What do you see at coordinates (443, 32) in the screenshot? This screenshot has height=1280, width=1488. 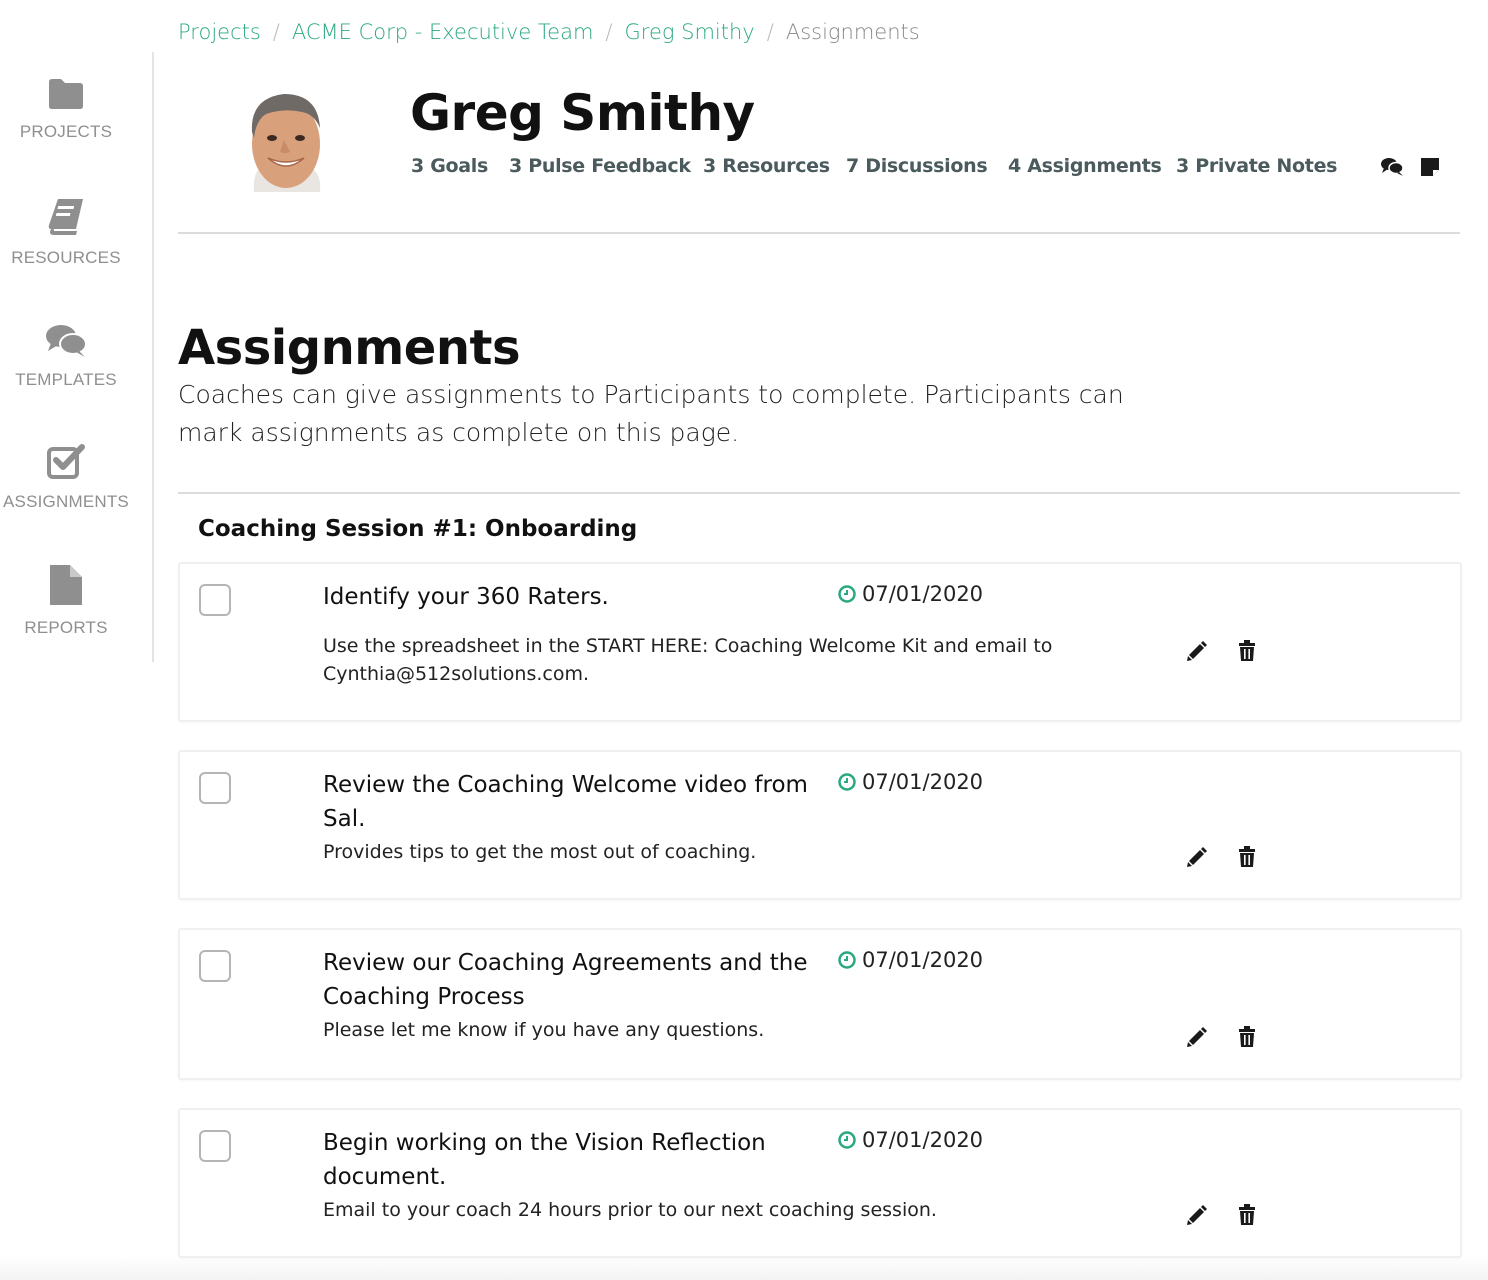 I see `breadcrumb-project: ACME Corp - Executive Team` at bounding box center [443, 32].